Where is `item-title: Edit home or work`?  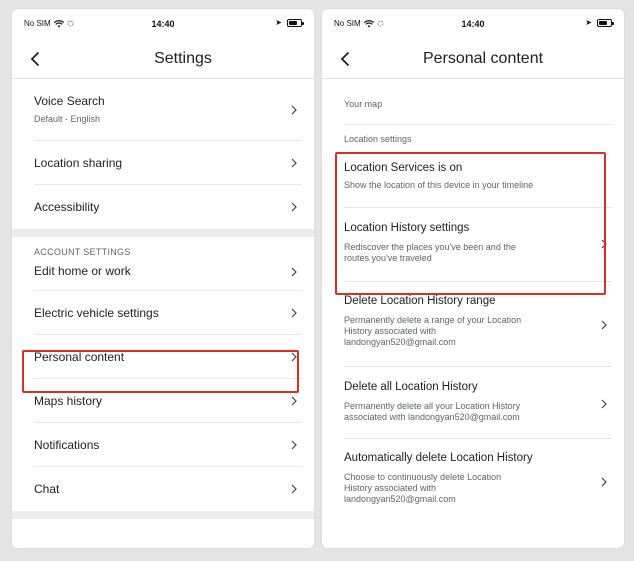 item-title: Edit home or work is located at coordinates (82, 271).